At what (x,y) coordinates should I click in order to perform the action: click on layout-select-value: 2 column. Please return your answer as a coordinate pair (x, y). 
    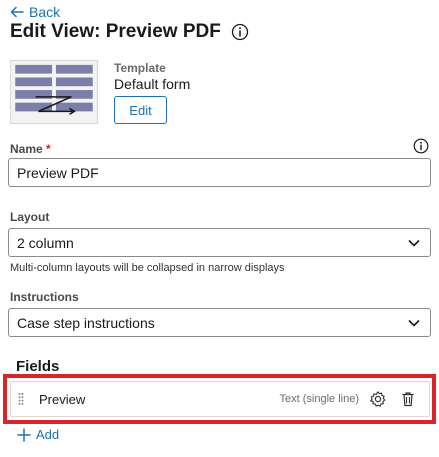
    Looking at the image, I should click on (45, 242).